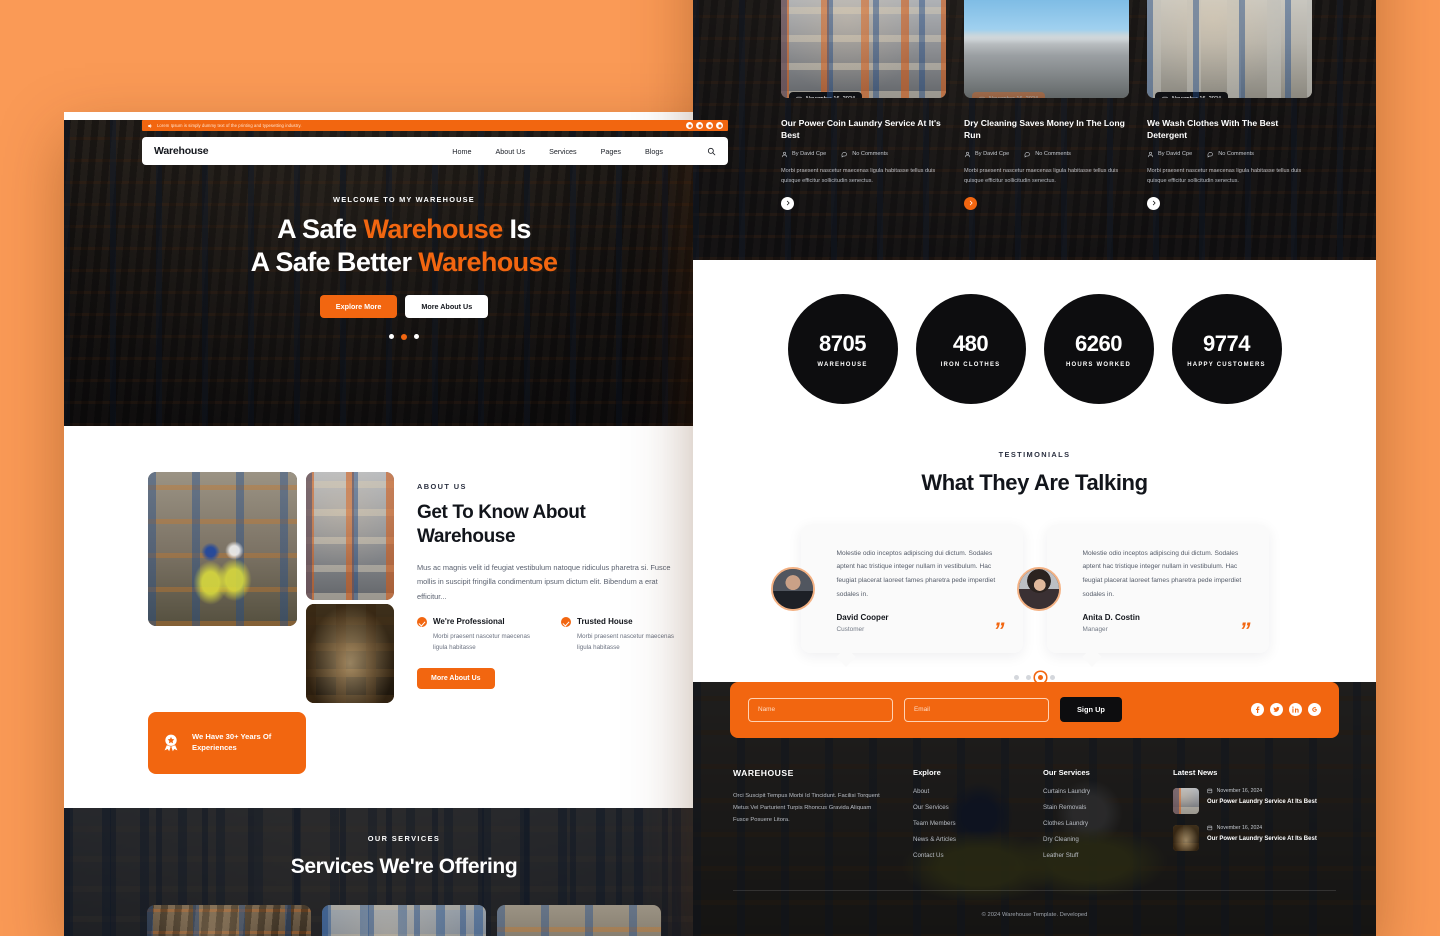 This screenshot has width=1440, height=936. Describe the element at coordinates (1095, 791) in the screenshot. I see `footer-link: Curtains Laundry` at that location.